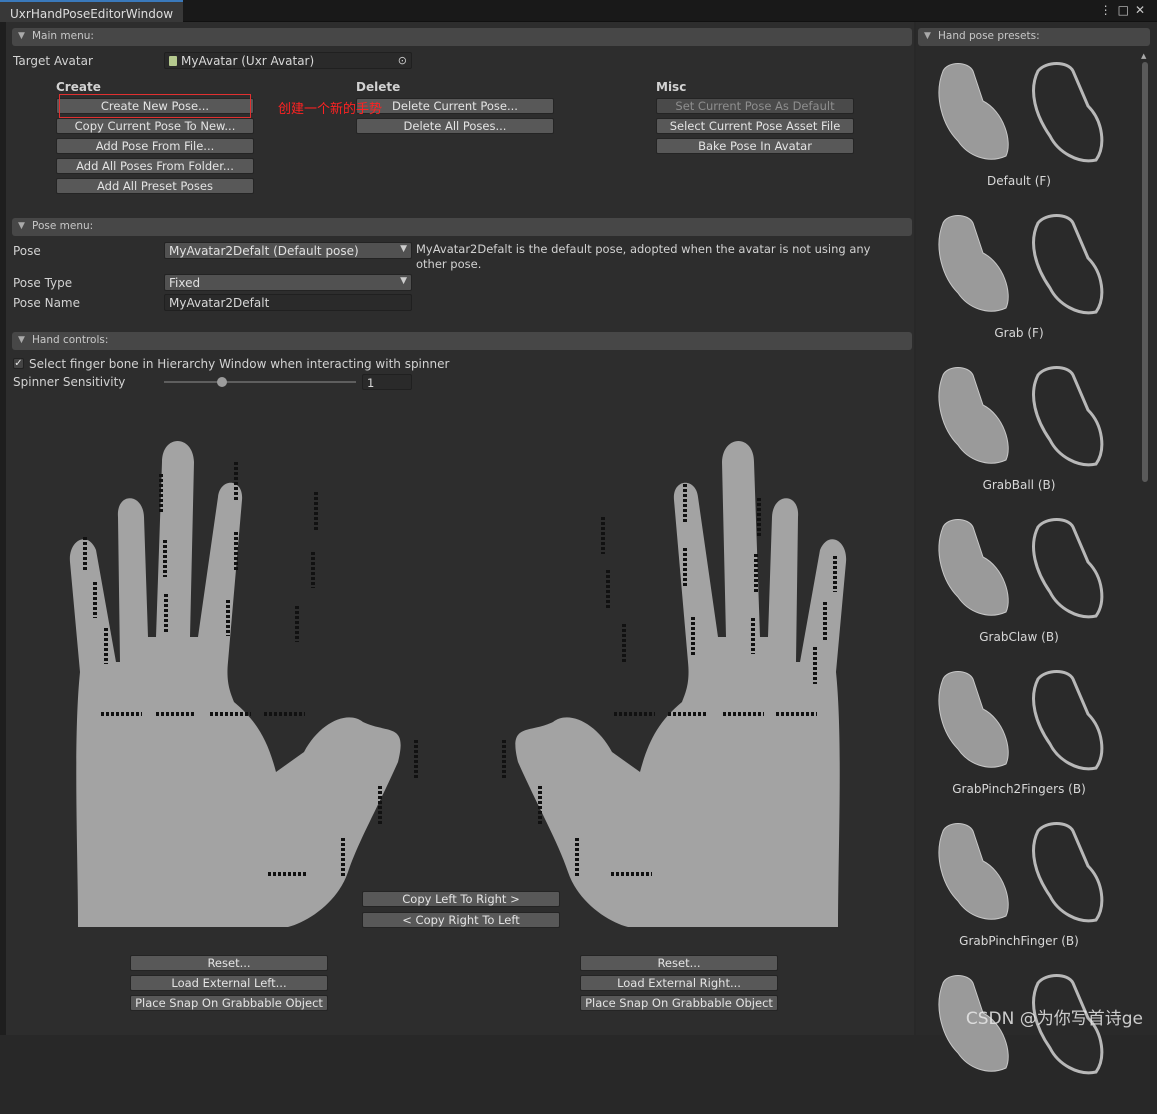 The image size is (1157, 1114). What do you see at coordinates (235, 684) in the screenshot?
I see `left-hand` at bounding box center [235, 684].